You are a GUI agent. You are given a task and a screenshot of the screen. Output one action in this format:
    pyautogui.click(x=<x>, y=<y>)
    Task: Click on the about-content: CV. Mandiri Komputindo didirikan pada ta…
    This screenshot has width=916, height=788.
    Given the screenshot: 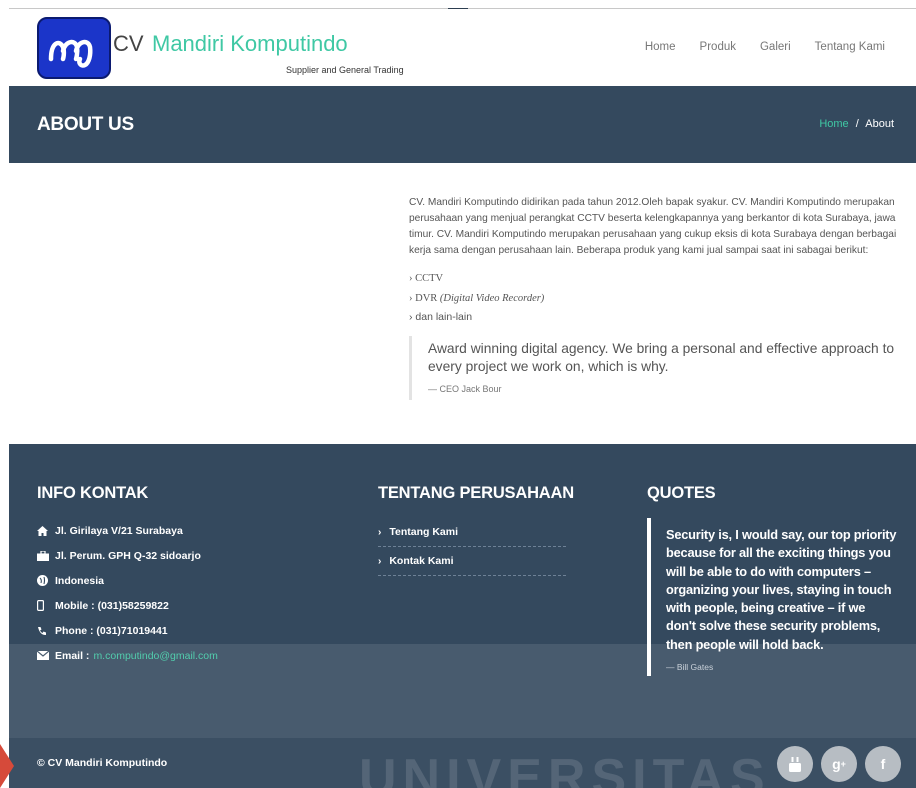 What is the action you would take?
    pyautogui.click(x=659, y=297)
    